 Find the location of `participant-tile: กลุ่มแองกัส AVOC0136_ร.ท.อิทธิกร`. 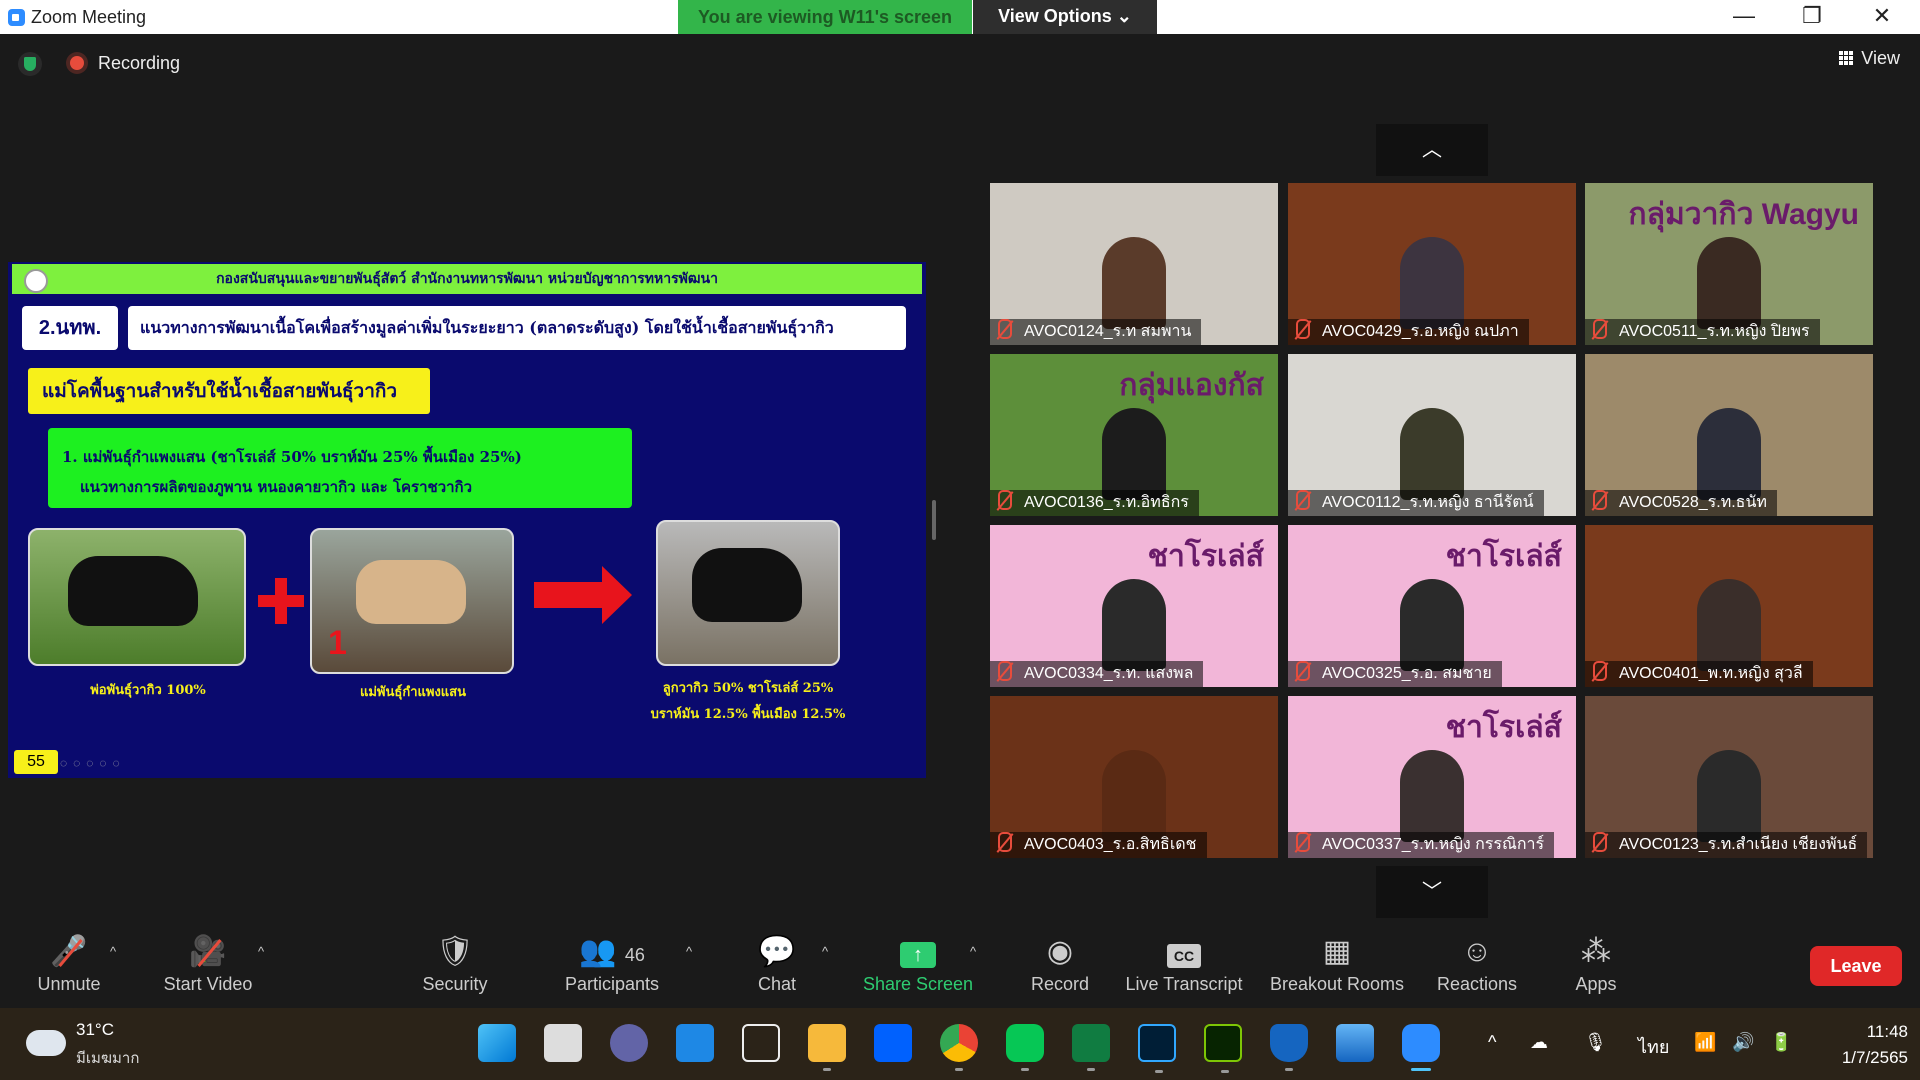

participant-tile: กลุ่มแองกัส AVOC0136_ร.ท.อิทธิกร is located at coordinates (1134, 435).